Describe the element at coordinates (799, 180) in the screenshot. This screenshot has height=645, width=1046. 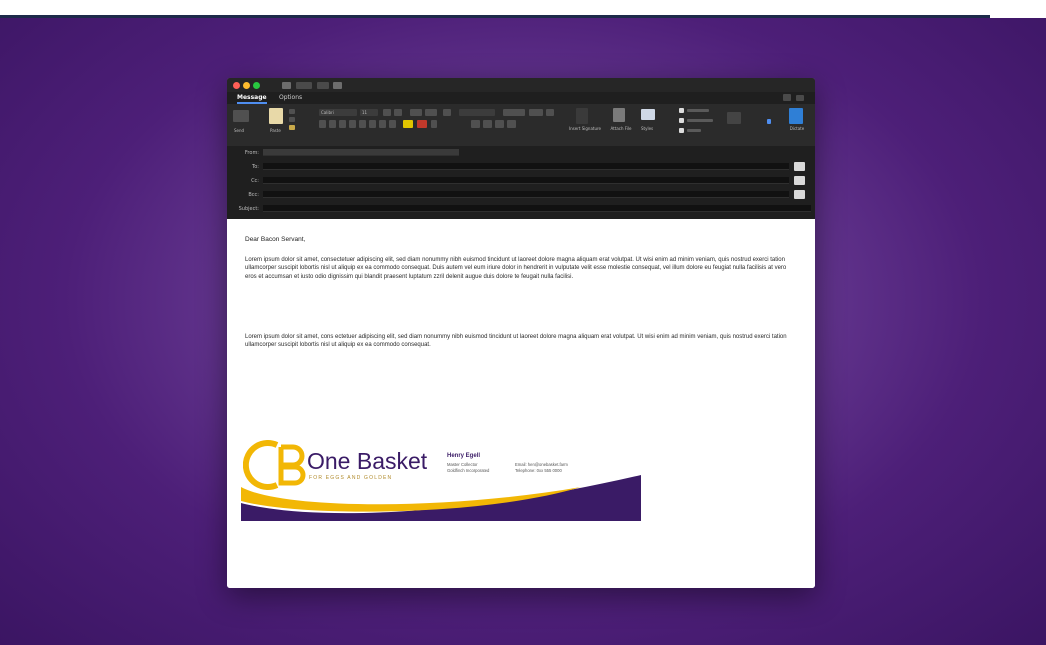
I see `cc-contacts-button` at that location.